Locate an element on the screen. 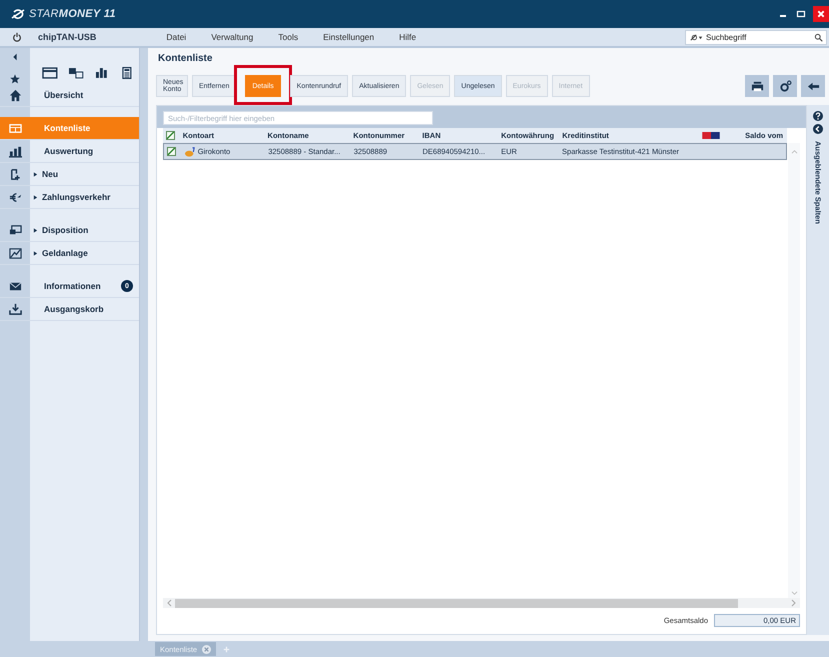 This screenshot has width=829, height=657. payment-logo-icon is located at coordinates (711, 135).